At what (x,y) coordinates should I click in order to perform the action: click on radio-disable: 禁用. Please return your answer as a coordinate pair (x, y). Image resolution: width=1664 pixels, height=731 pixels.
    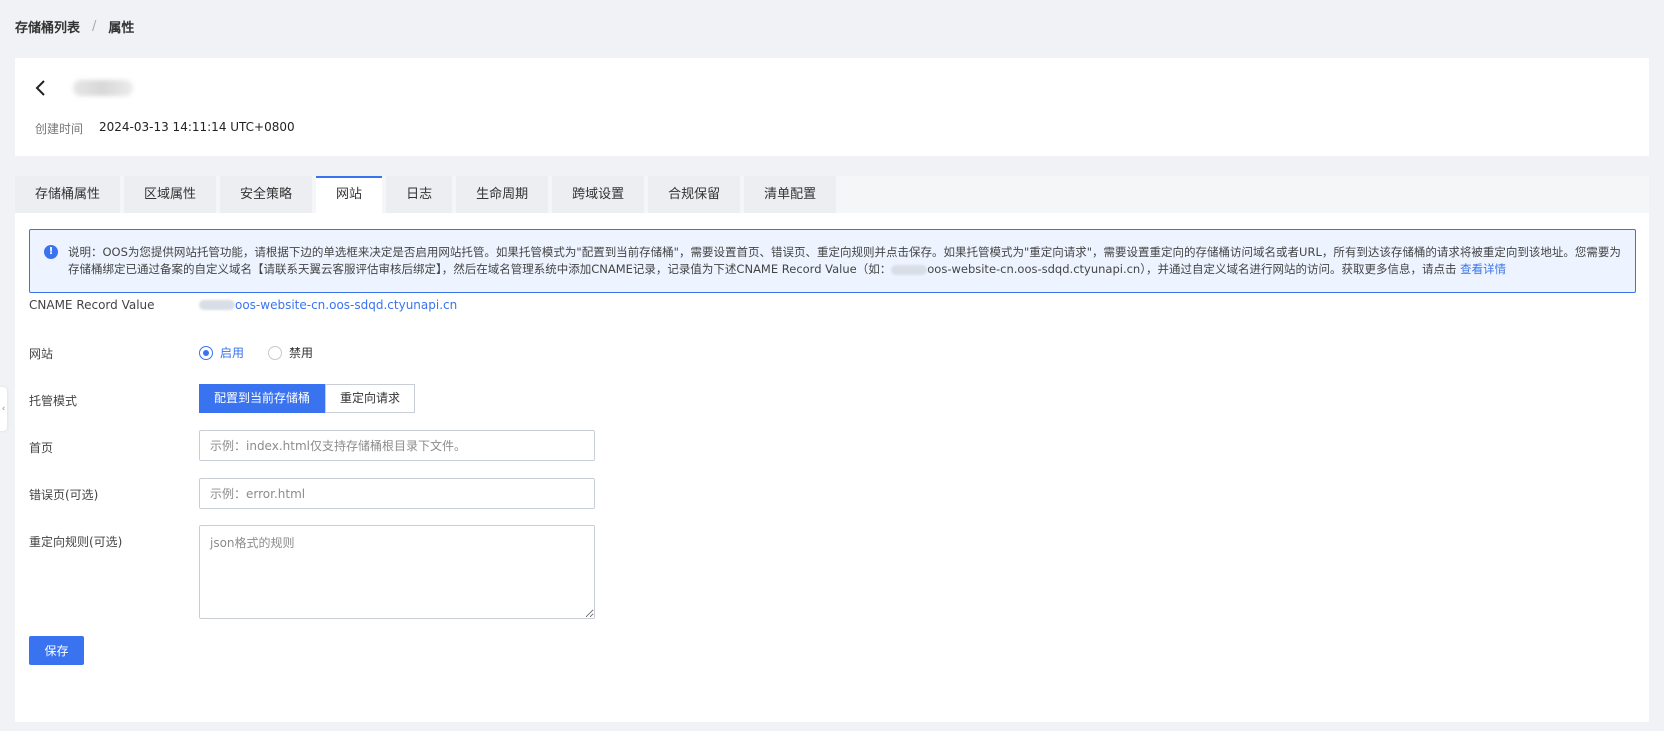
    Looking at the image, I should click on (290, 352).